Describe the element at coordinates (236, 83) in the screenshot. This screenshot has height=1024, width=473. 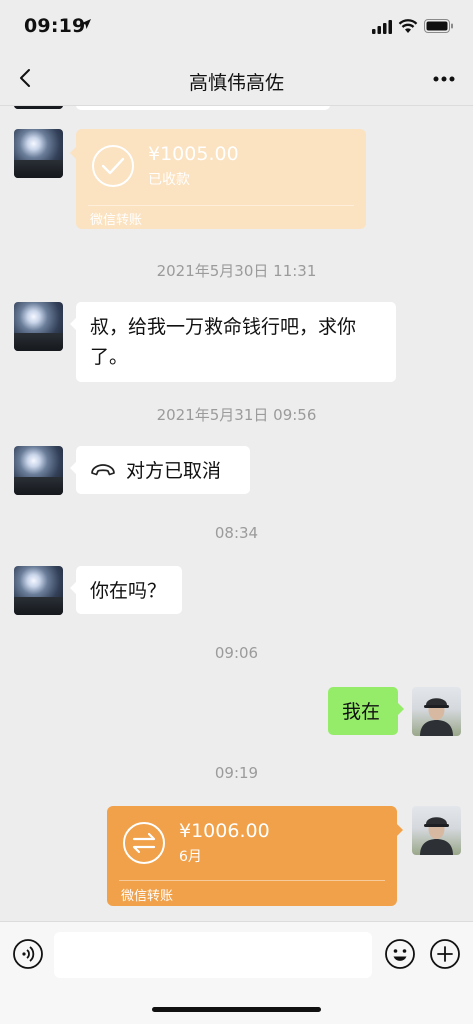
I see `chat-title: 高慎伟高佐` at that location.